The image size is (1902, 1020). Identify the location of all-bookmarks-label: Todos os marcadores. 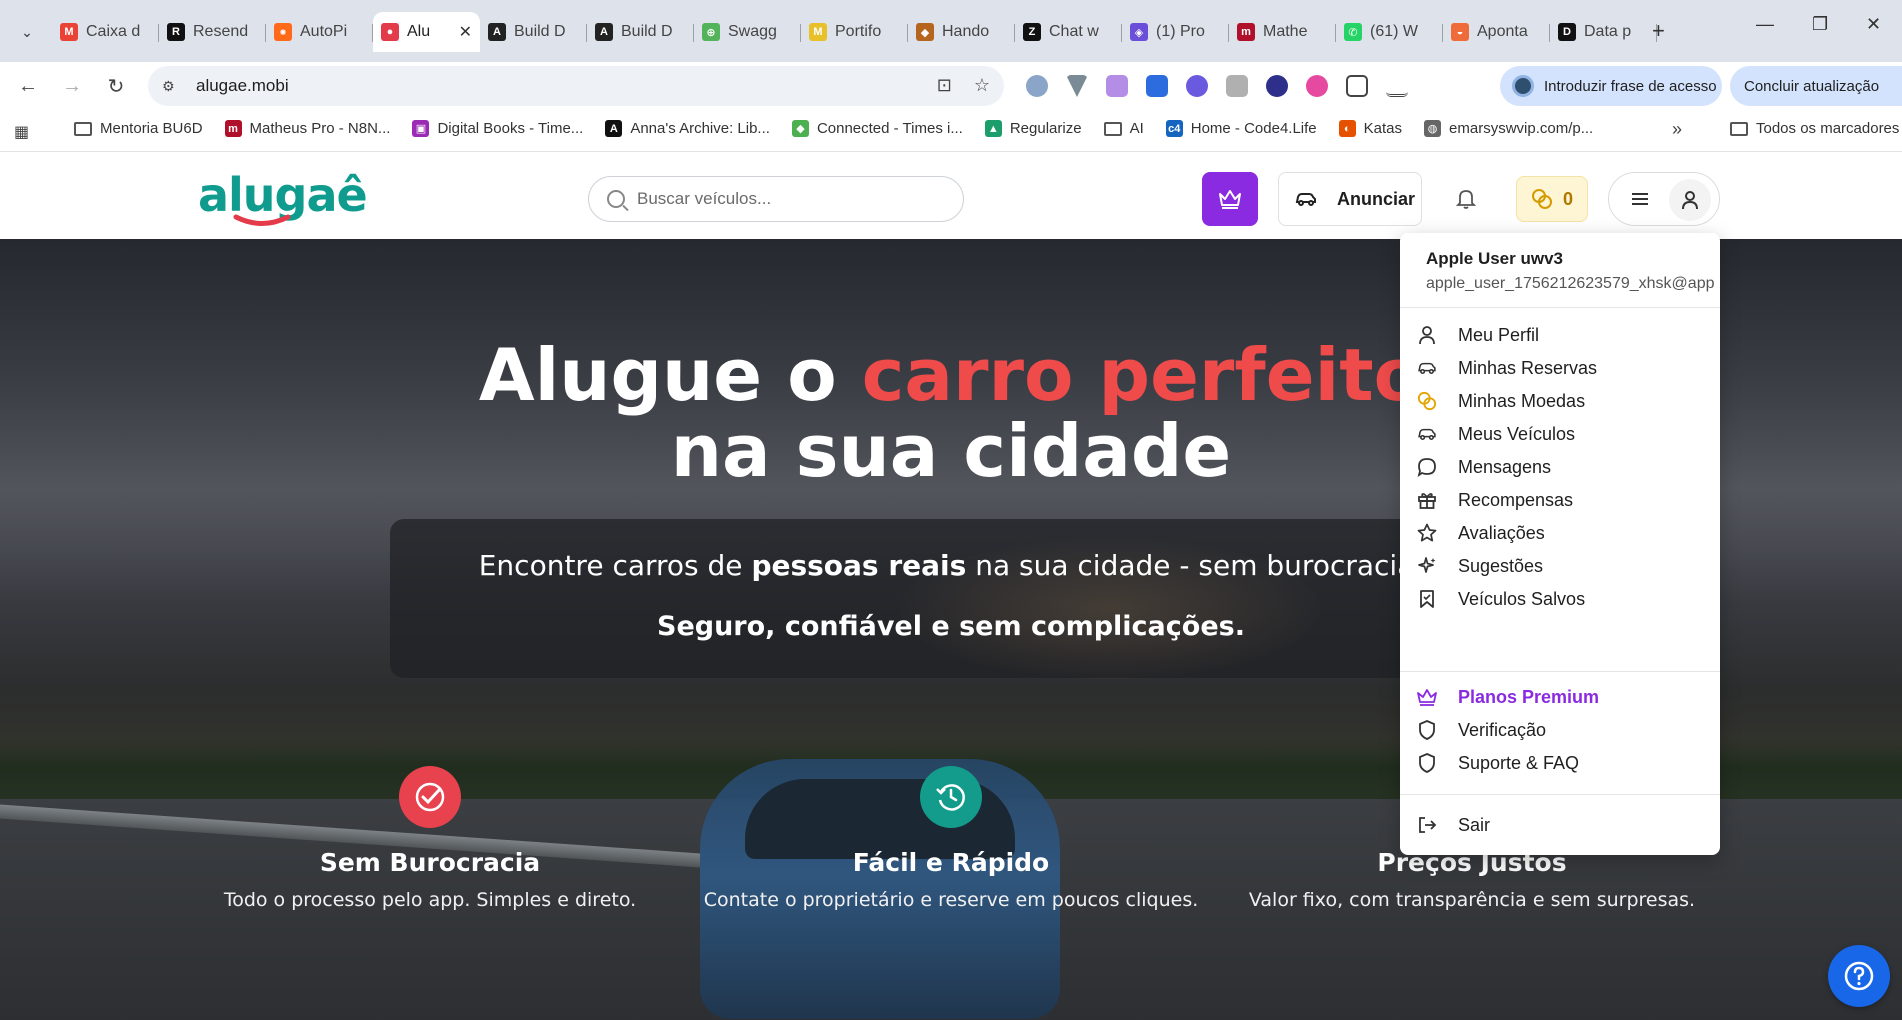
(1828, 128).